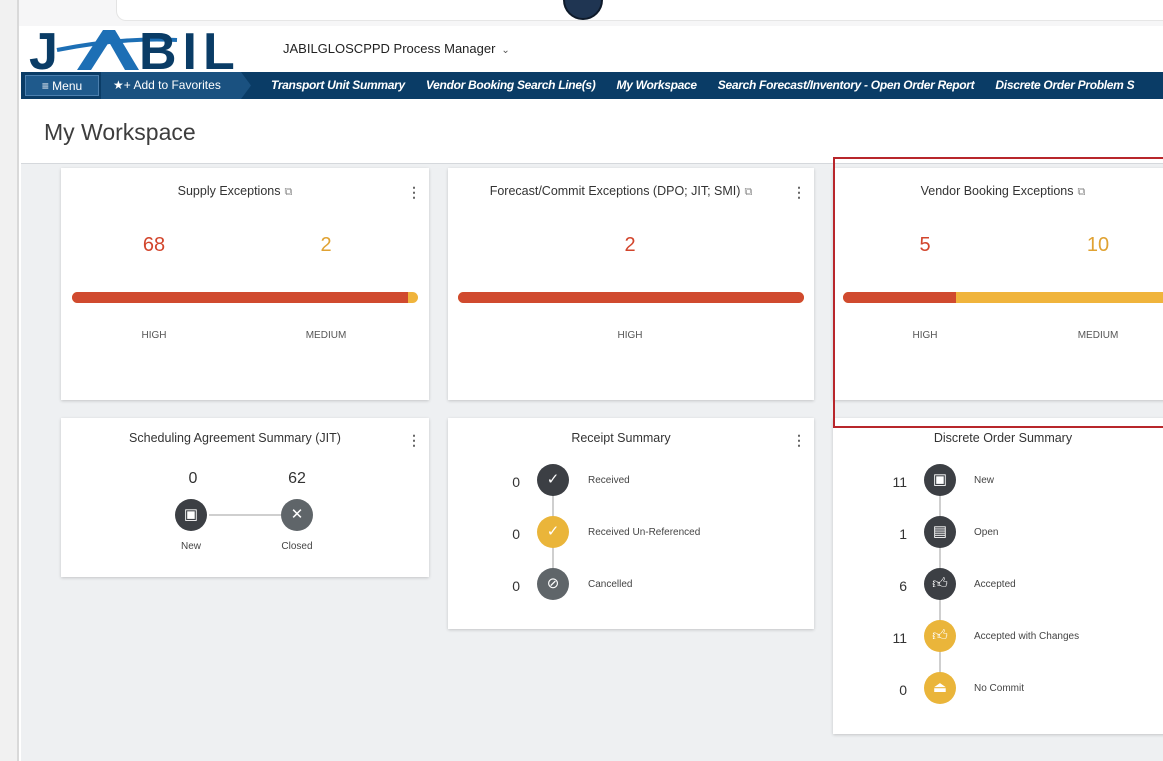 The height and width of the screenshot is (761, 1163). What do you see at coordinates (176, 85) in the screenshot?
I see `add-to-favorites-button: ★+ Add to Favorites` at bounding box center [176, 85].